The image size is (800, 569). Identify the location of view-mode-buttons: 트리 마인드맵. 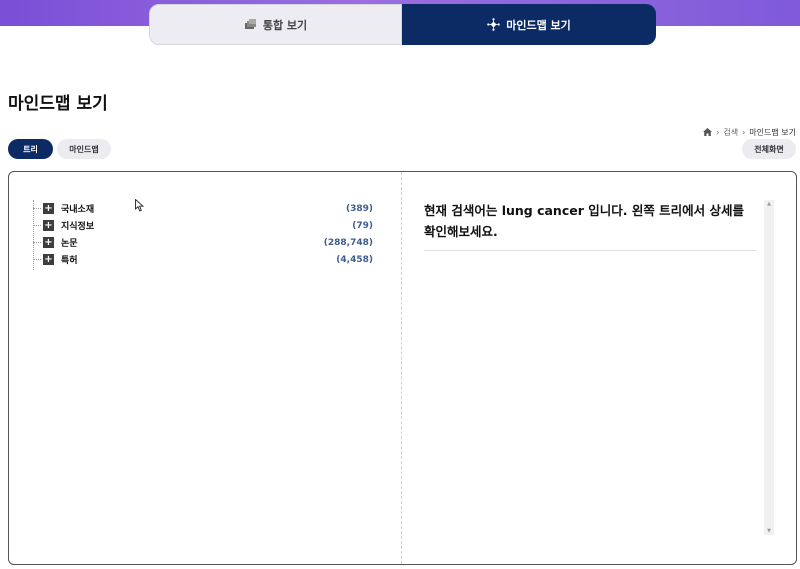
(59, 149).